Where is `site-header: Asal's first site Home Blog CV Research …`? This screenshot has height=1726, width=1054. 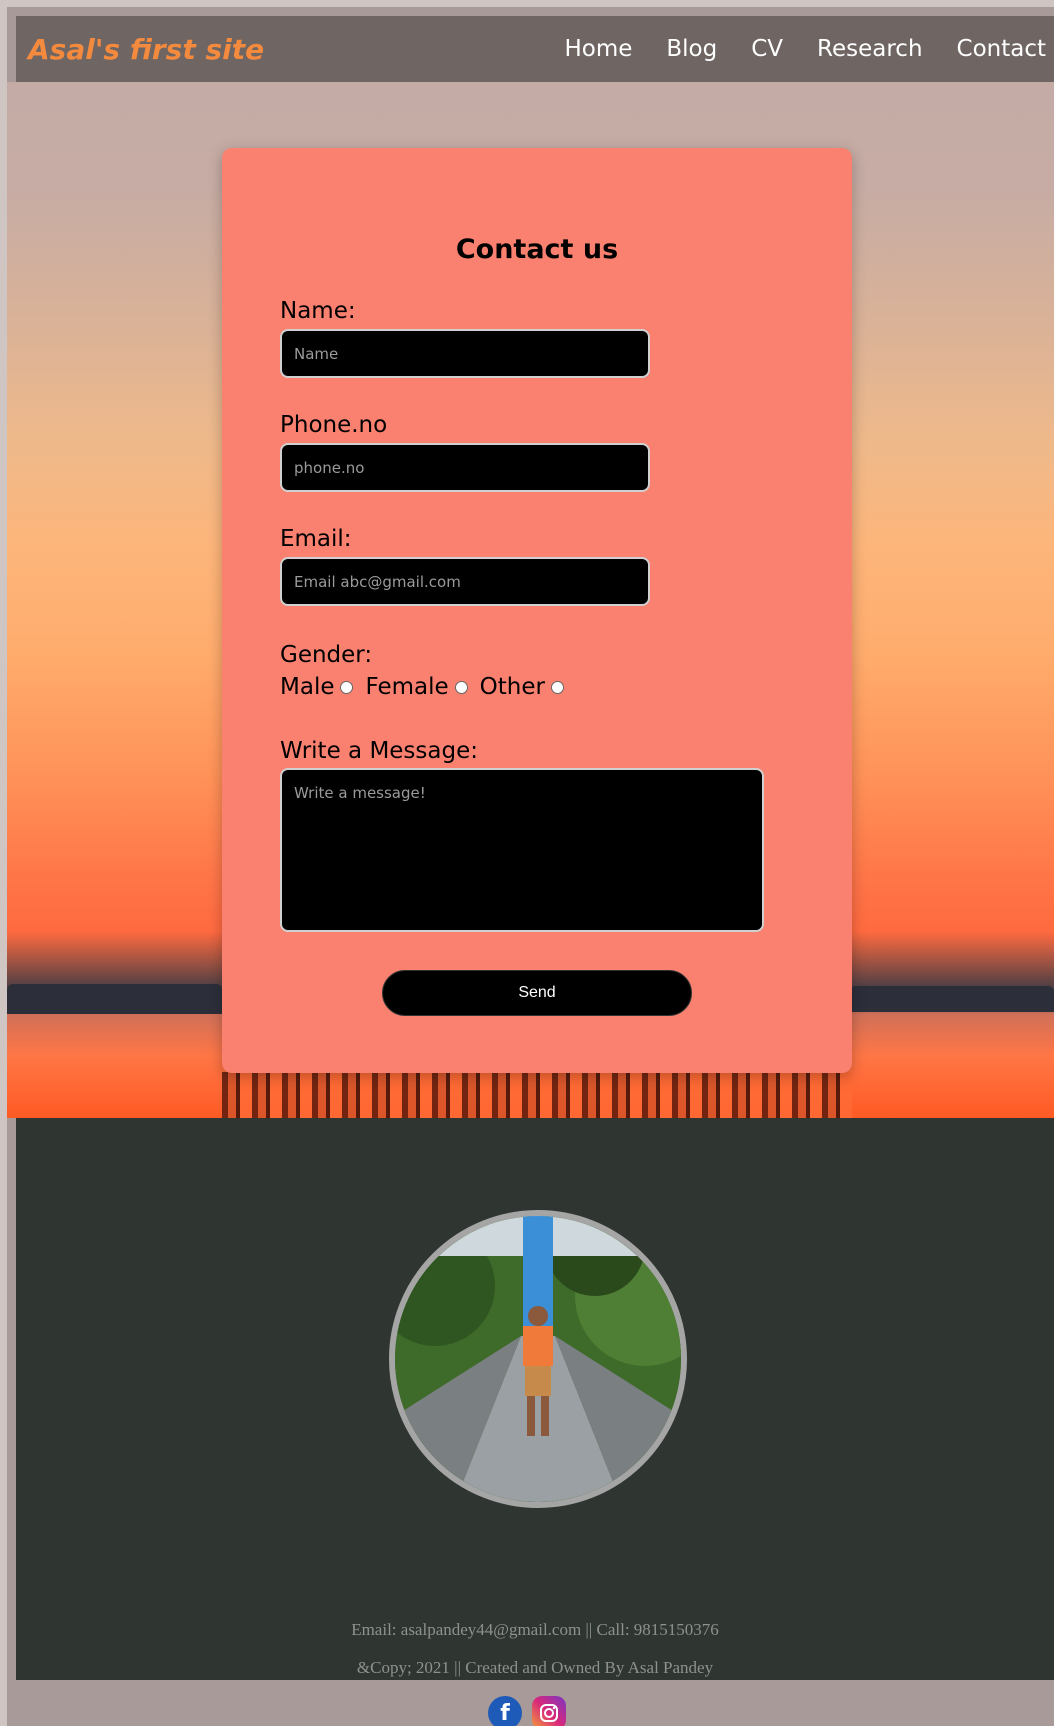 site-header: Asal's first site Home Blog CV Research … is located at coordinates (535, 49).